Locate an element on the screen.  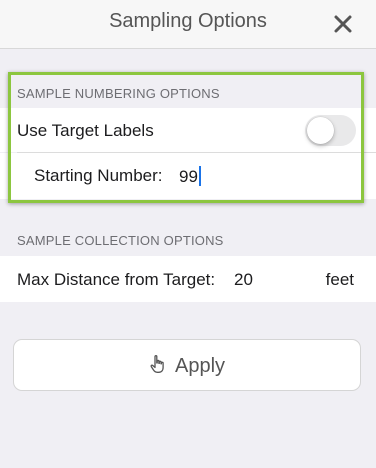
max-distance-value: 20 is located at coordinates (243, 279).